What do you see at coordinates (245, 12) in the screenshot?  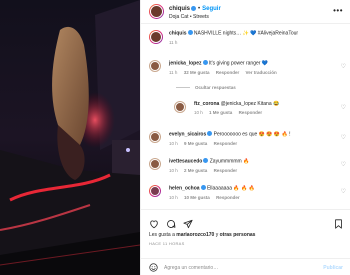 I see `post-header: chiquis • Seguir Doja Cat • Streets •••` at bounding box center [245, 12].